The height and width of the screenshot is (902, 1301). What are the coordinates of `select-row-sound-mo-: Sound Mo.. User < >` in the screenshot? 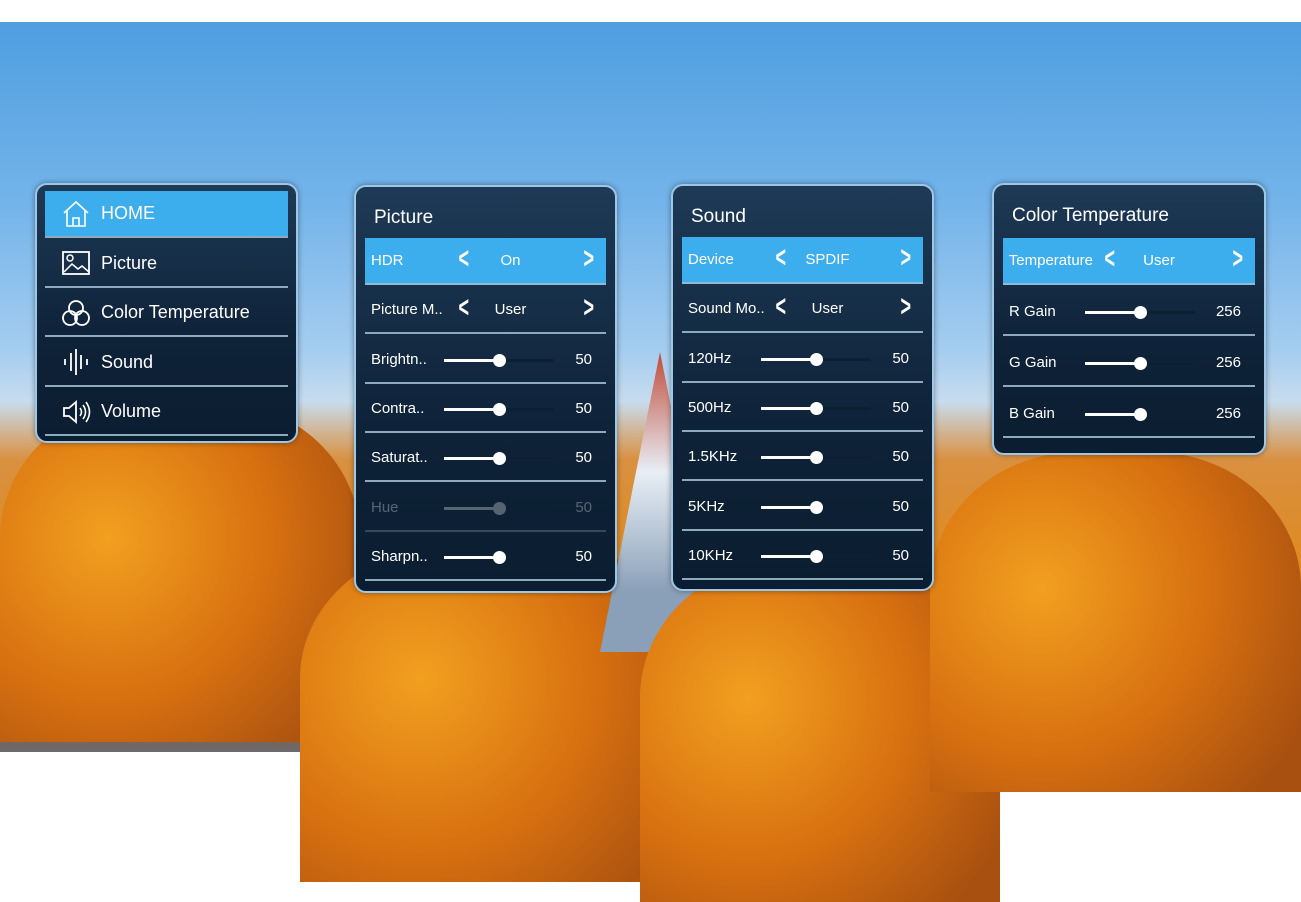 It's located at (802, 310).